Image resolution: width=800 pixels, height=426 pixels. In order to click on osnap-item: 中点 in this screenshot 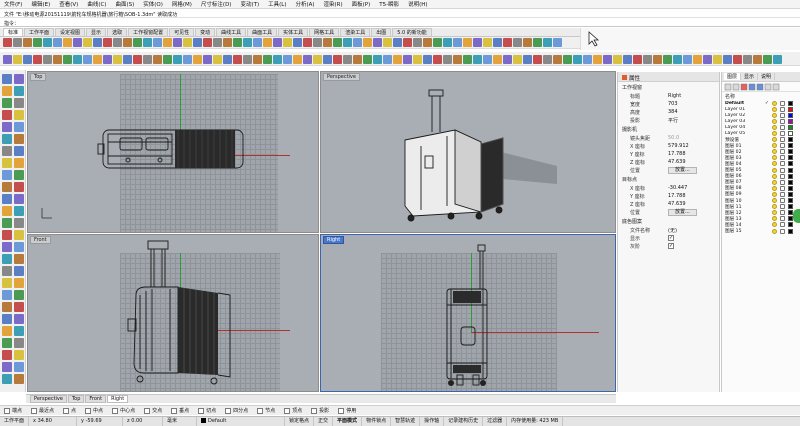, I will do `click(94, 410)`.